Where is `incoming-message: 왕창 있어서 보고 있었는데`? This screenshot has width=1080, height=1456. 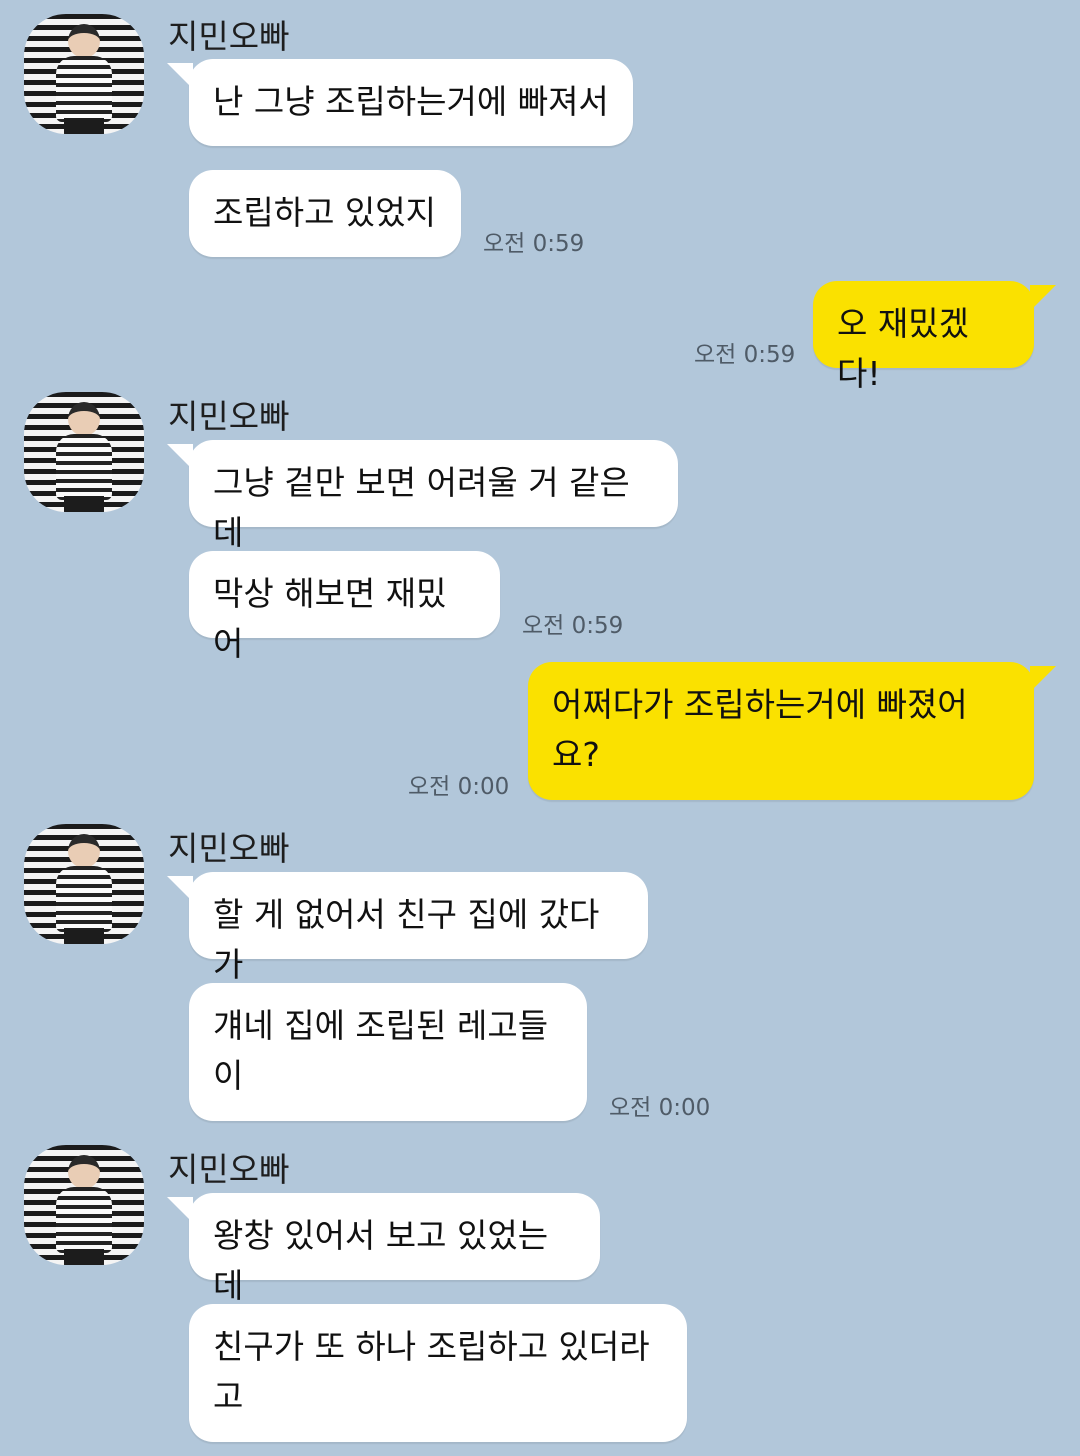
incoming-message: 왕창 있어서 보고 있었는데 is located at coordinates (383, 1249).